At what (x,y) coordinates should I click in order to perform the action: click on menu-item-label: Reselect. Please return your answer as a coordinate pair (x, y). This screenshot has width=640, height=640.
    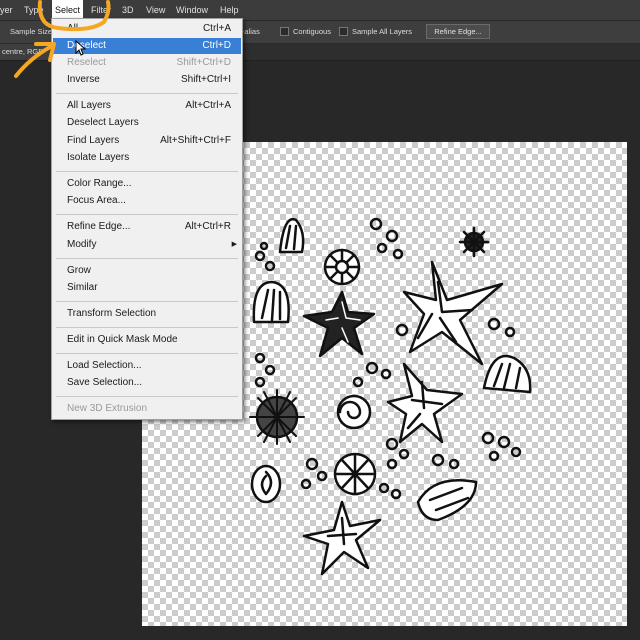
    Looking at the image, I should click on (86, 62).